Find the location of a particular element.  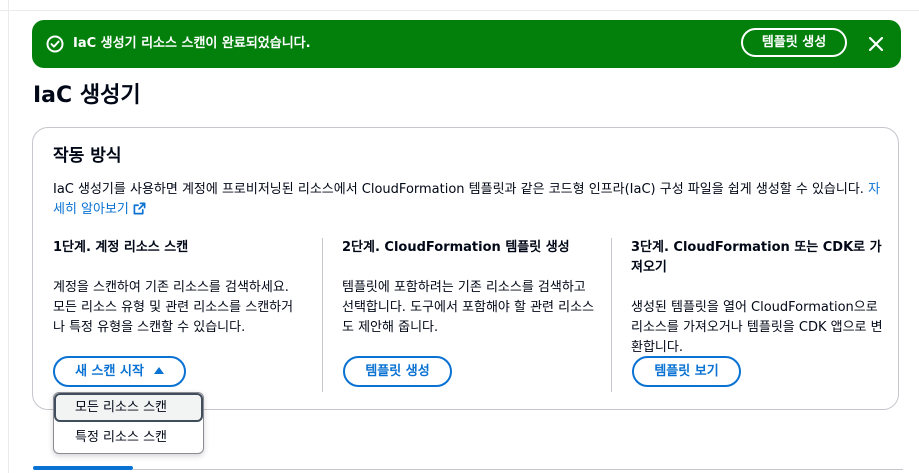

step-1-title: 1단계. 계정 리소스 스캔 is located at coordinates (121, 247).